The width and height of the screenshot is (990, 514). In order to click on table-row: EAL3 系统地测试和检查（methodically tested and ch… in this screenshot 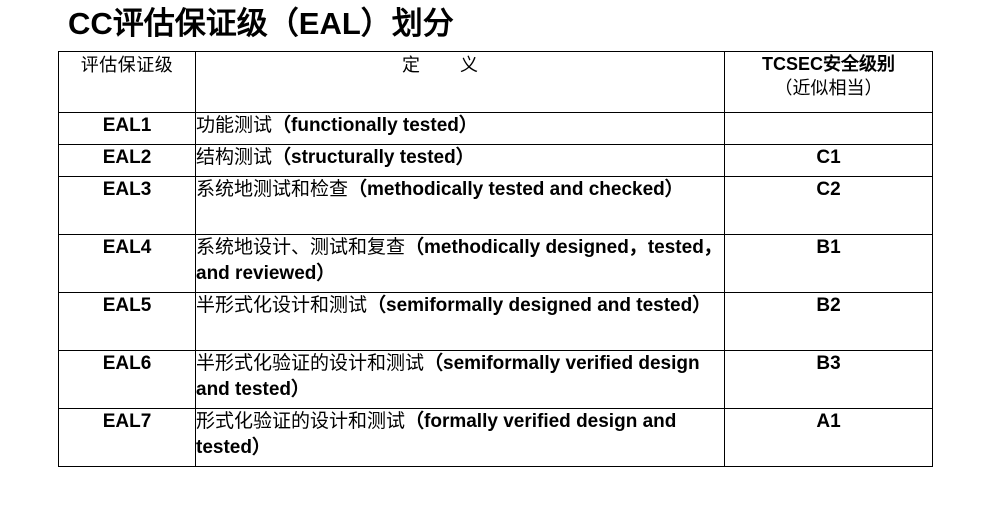, I will do `click(495, 205)`.